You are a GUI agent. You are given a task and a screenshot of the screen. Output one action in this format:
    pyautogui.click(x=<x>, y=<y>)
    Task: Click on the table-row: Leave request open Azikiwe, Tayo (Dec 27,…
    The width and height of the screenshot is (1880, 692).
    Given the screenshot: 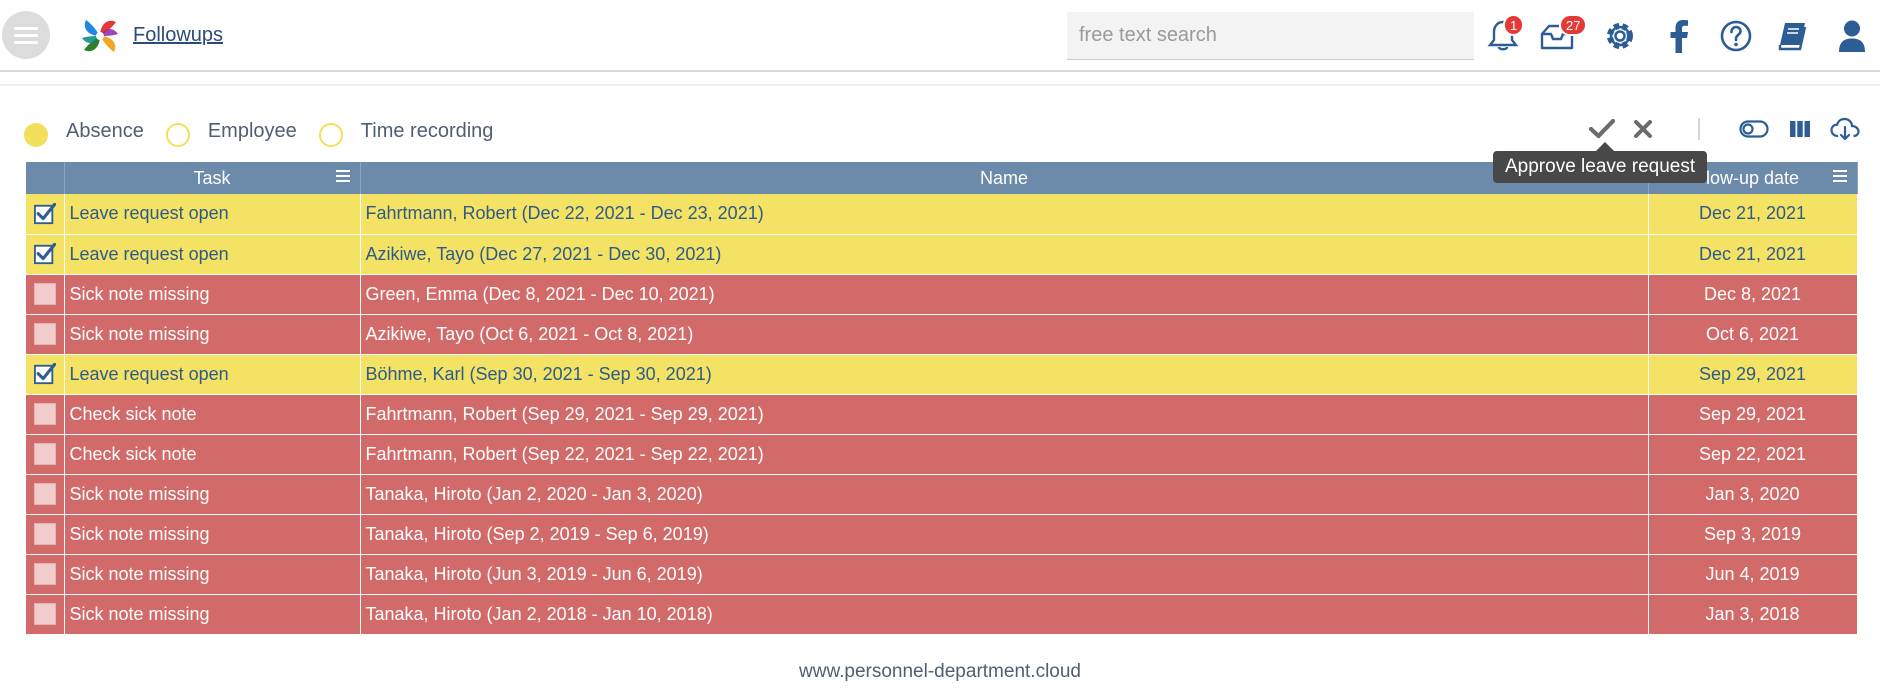 What is the action you would take?
    pyautogui.click(x=942, y=254)
    